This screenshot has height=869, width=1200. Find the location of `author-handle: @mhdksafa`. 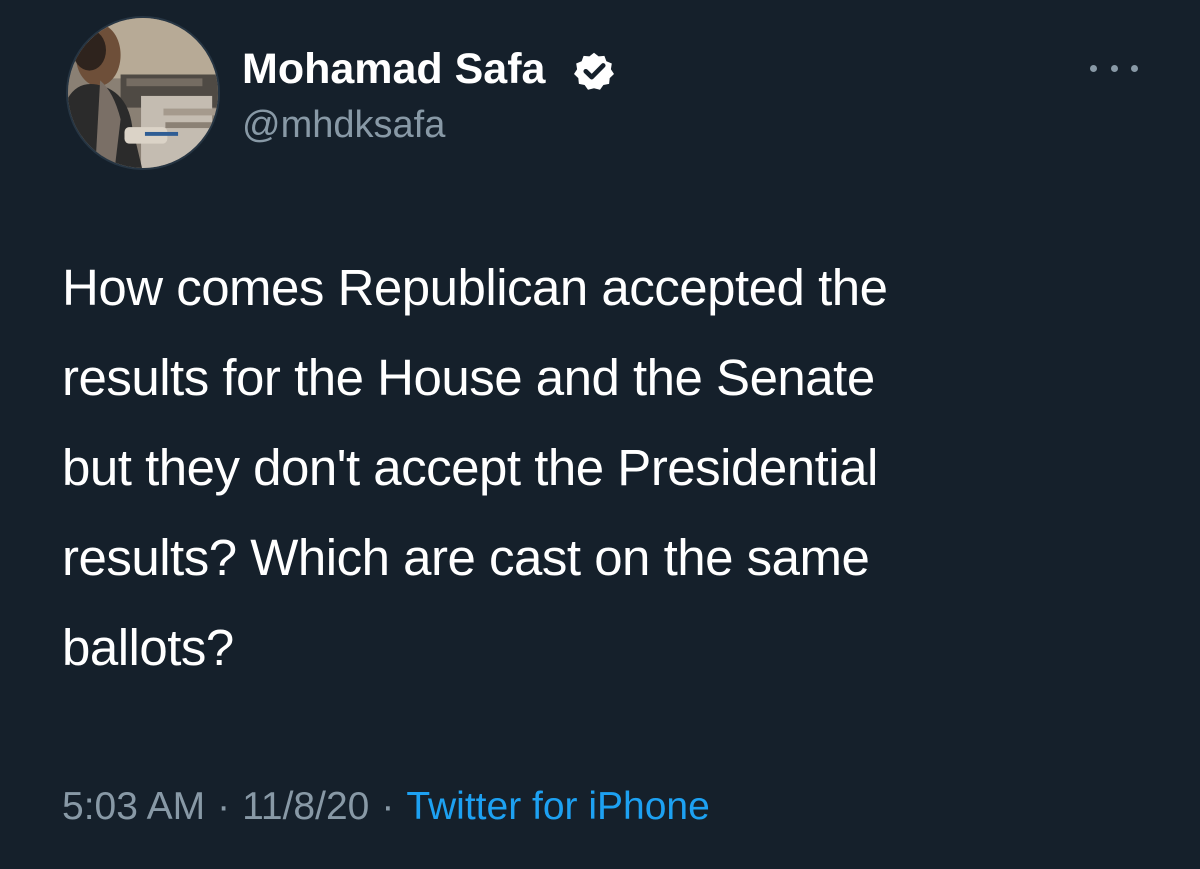

author-handle: @mhdksafa is located at coordinates (343, 125).